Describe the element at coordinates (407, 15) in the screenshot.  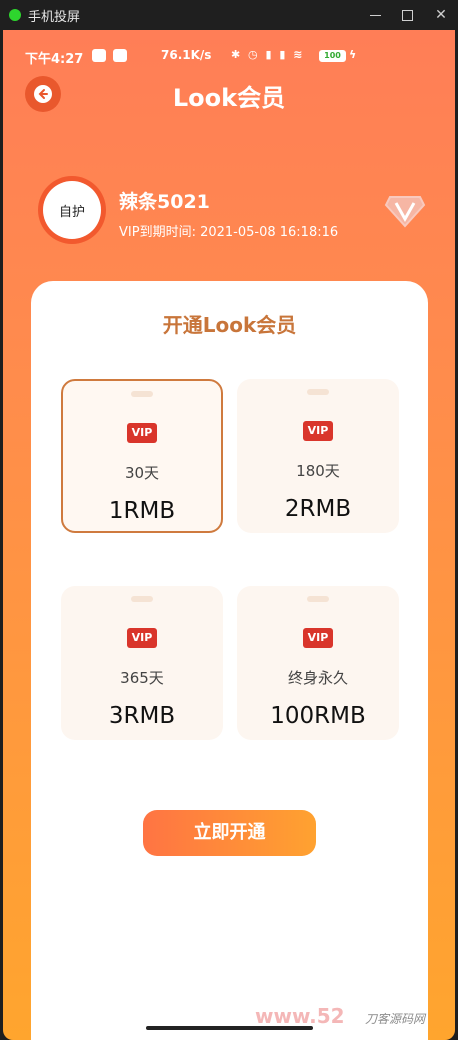
I see `maximize-button` at that location.